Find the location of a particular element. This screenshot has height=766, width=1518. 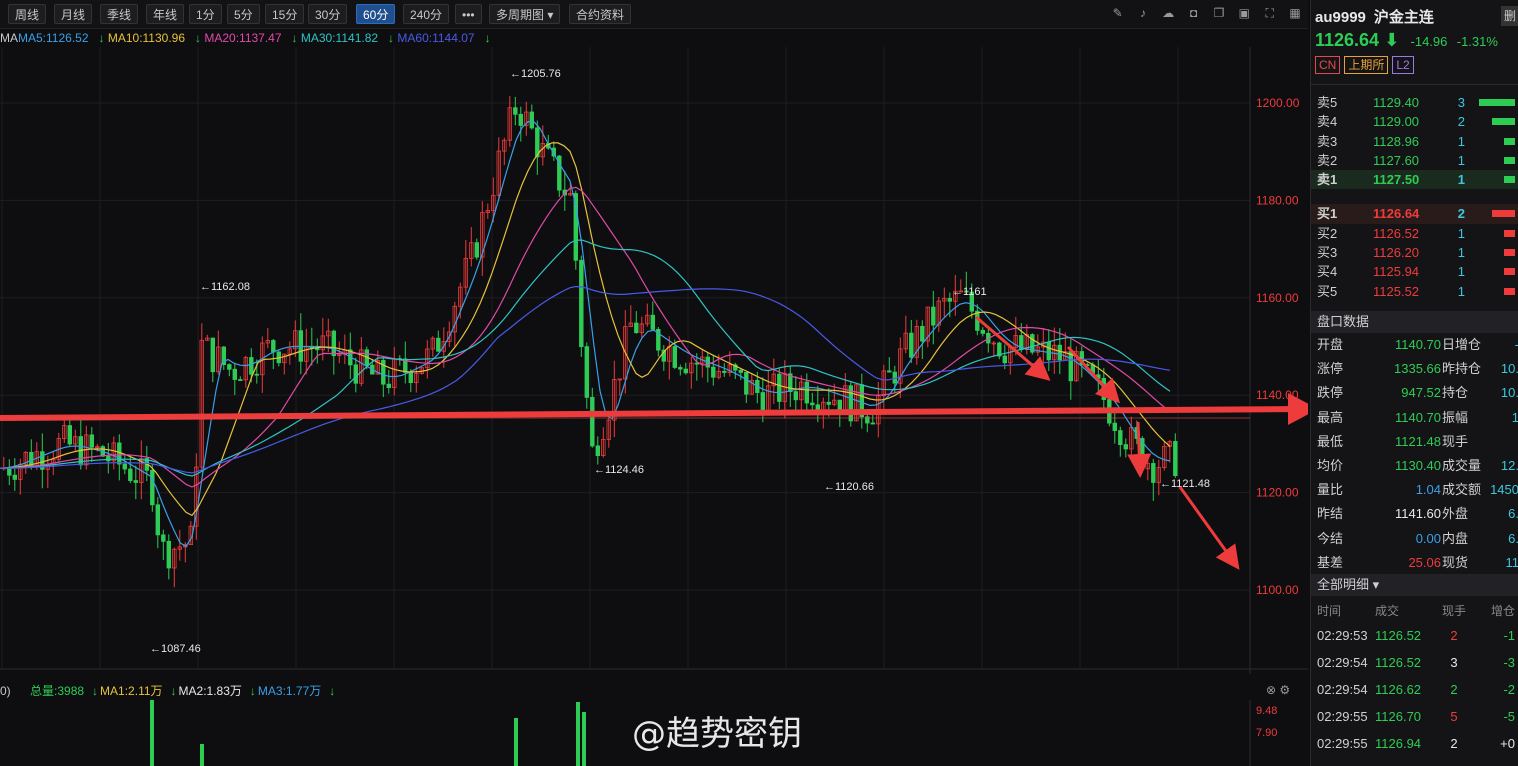

bid-row: 买1 1126.64 2 is located at coordinates (1414, 214).